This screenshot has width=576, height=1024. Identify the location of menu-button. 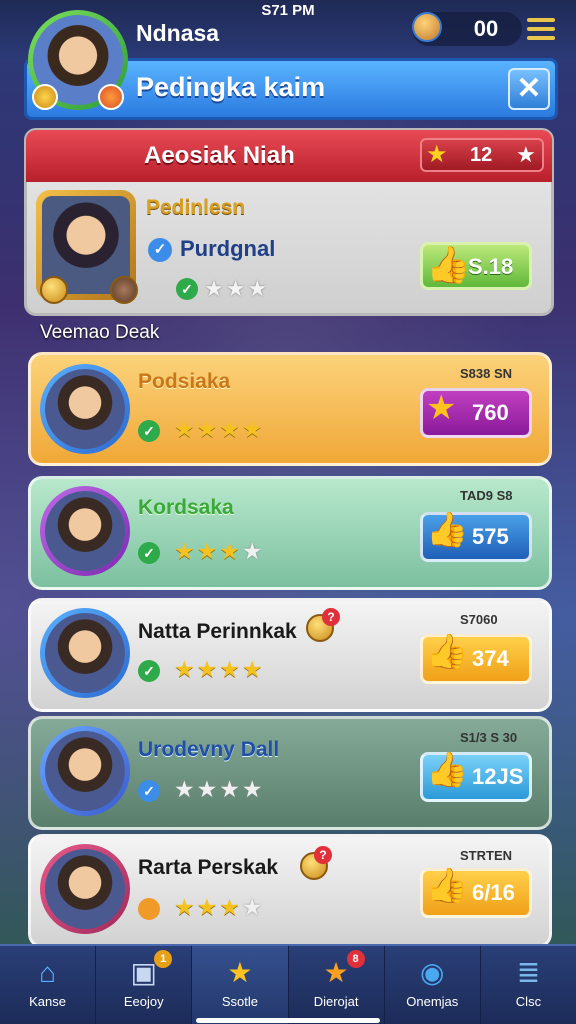
(541, 29).